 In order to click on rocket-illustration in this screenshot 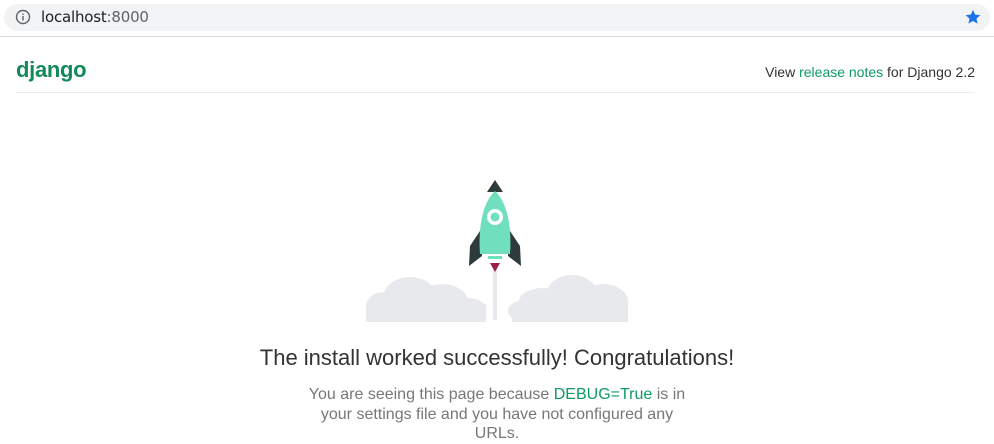, I will do `click(498, 251)`.